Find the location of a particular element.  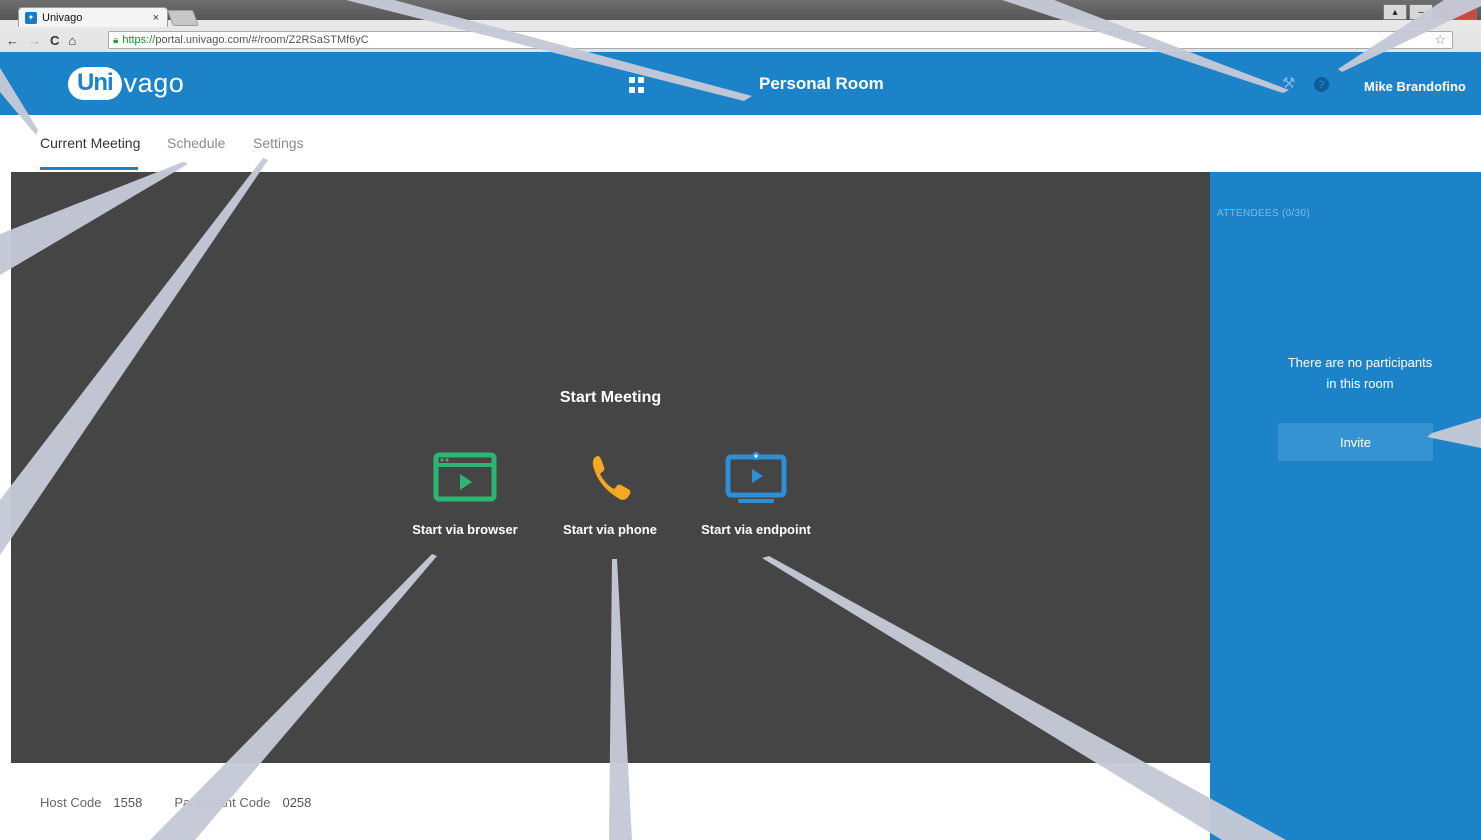

host-code-label: Host Code is located at coordinates (71, 802).